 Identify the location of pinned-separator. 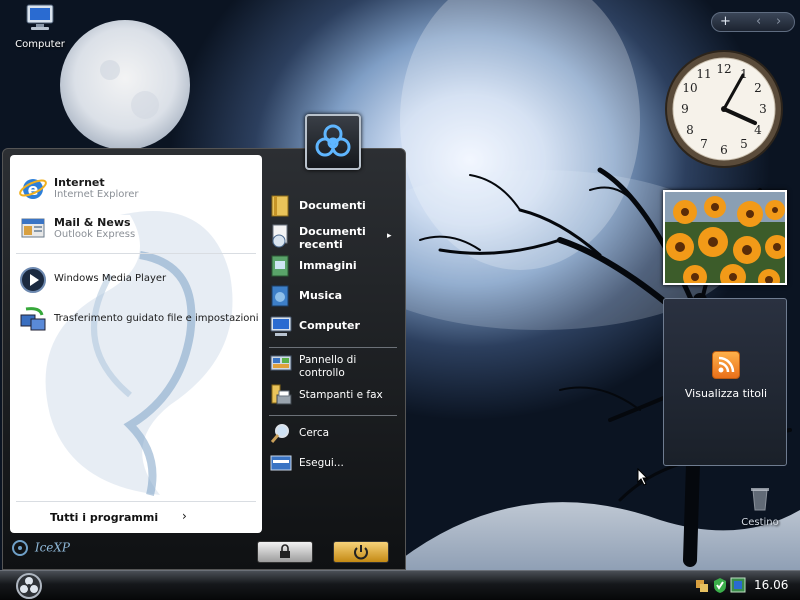
(136, 253).